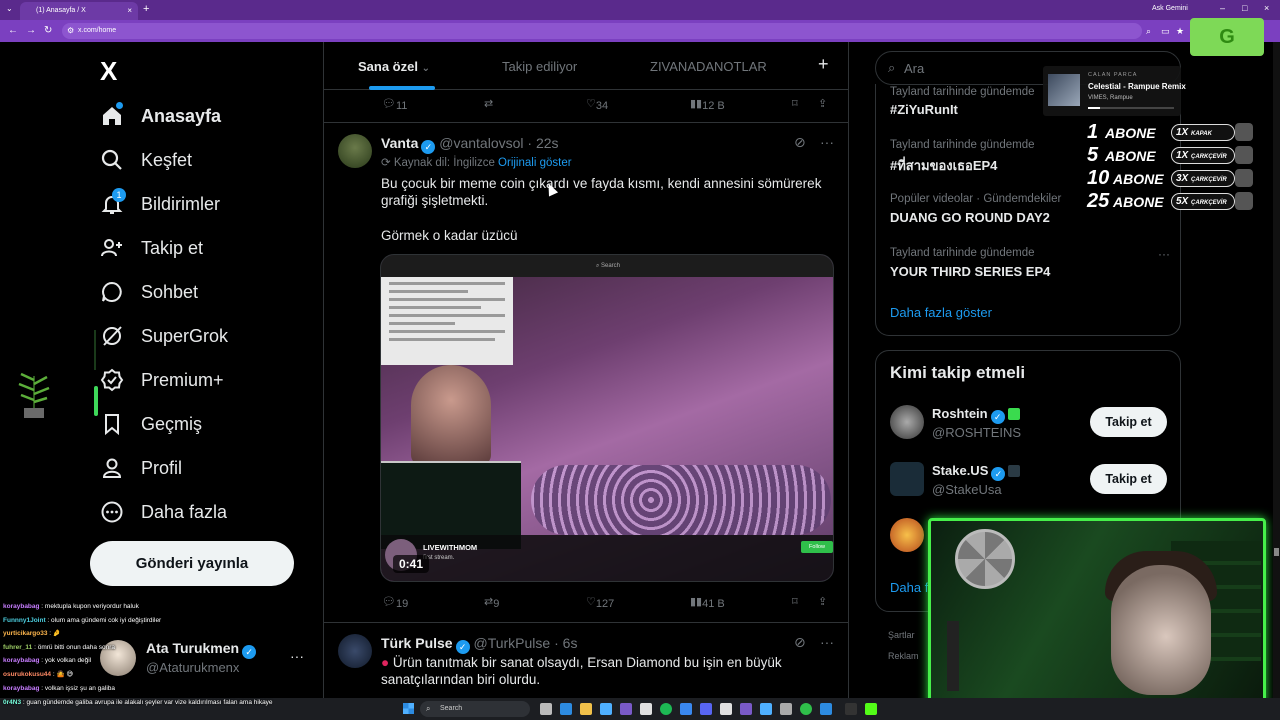 The height and width of the screenshot is (720, 1280). Describe the element at coordinates (129, 10) in the screenshot. I see `close-tab-icon: ×` at that location.